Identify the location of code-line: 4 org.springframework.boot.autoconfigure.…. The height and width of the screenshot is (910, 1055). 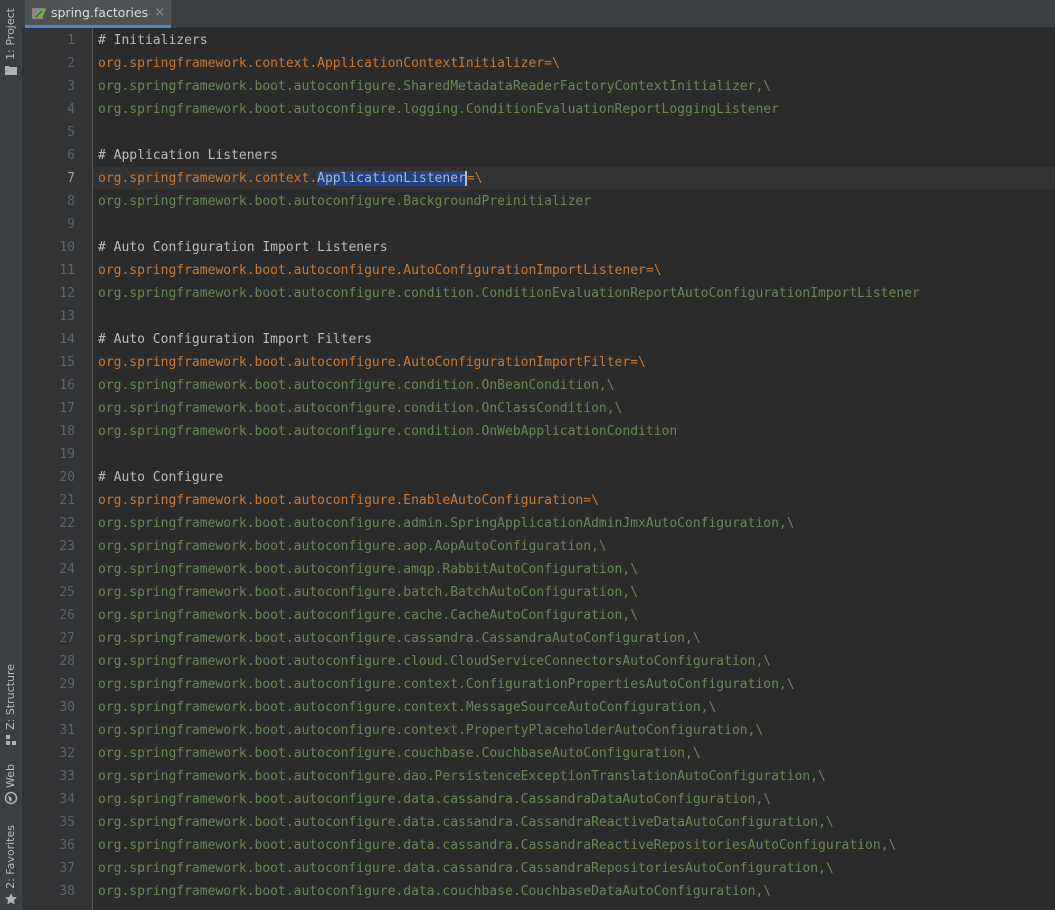
(561, 109).